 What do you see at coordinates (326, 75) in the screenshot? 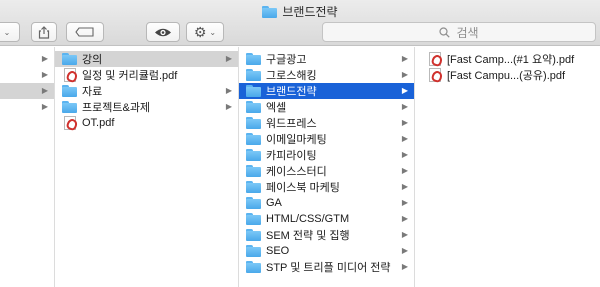
I see `list-item-growth-hacking: 그로스해킹 ▶` at bounding box center [326, 75].